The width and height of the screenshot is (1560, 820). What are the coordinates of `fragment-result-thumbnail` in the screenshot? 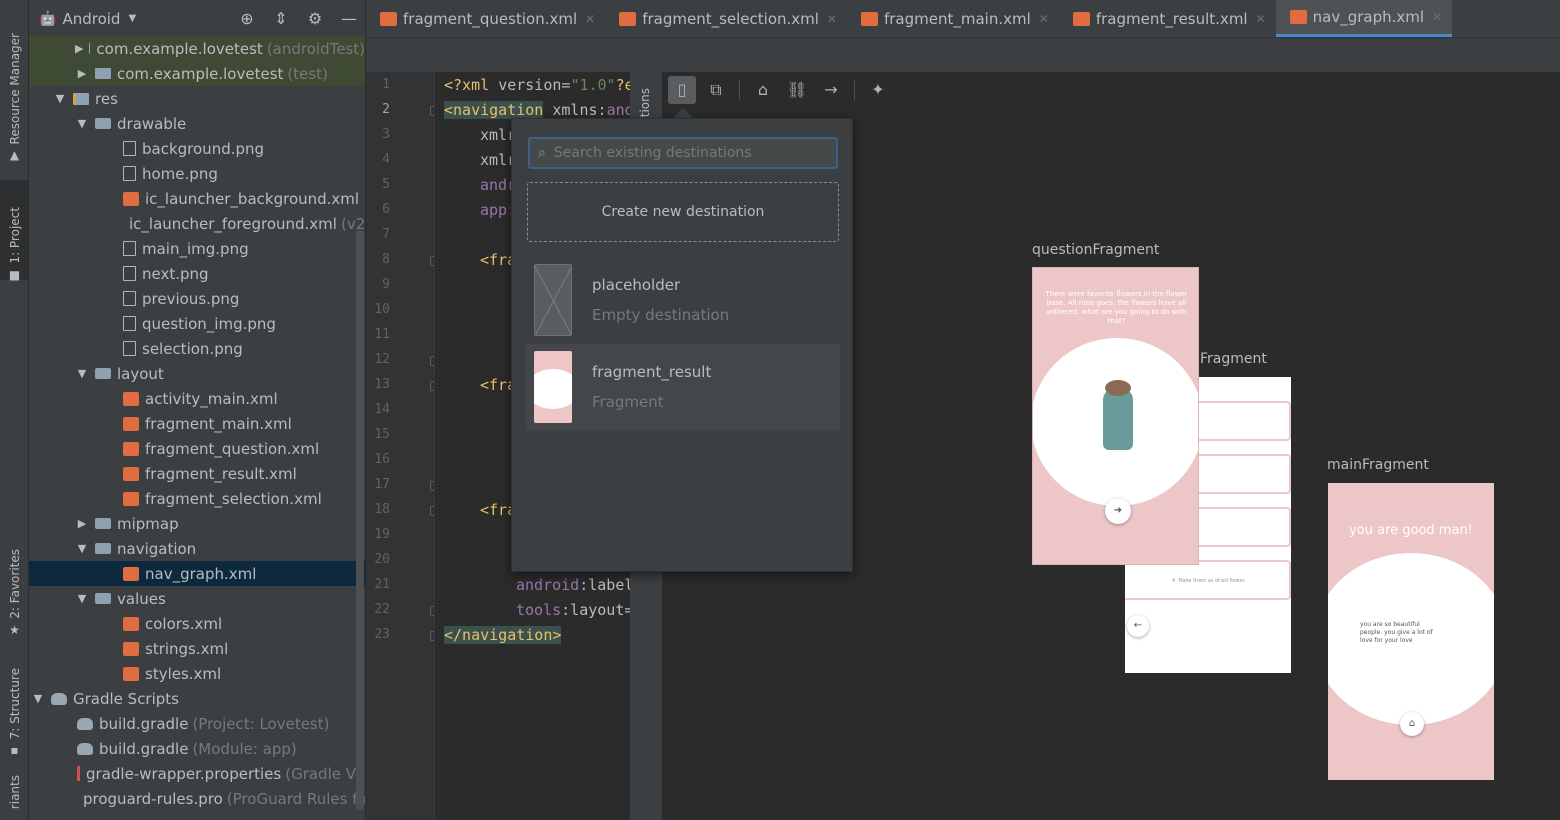 It's located at (553, 387).